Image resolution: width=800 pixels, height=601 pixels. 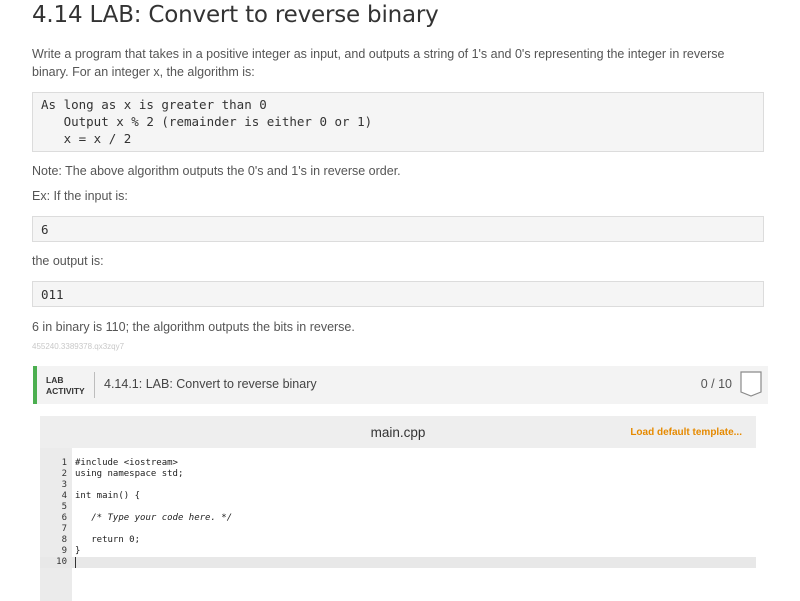 I want to click on line-number: 5, so click(x=64, y=507).